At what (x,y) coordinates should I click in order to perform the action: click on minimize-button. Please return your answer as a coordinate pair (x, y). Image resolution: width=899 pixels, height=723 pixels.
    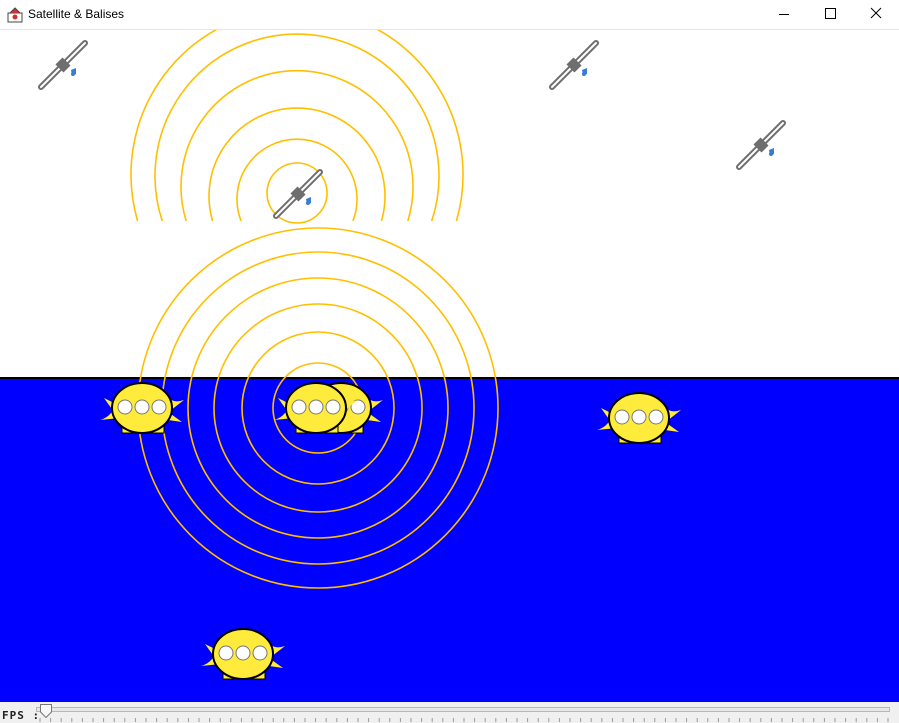
    Looking at the image, I should click on (784, 14).